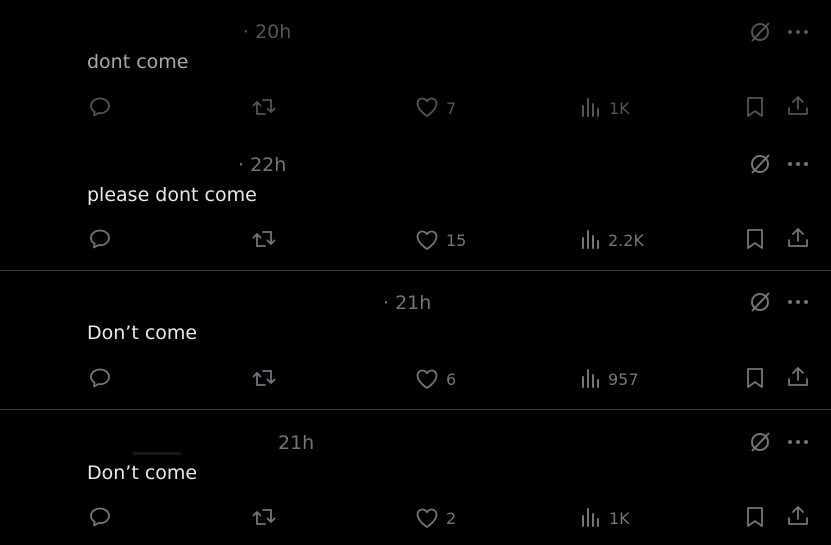 The height and width of the screenshot is (545, 831). I want to click on post-text: dont come, so click(138, 62).